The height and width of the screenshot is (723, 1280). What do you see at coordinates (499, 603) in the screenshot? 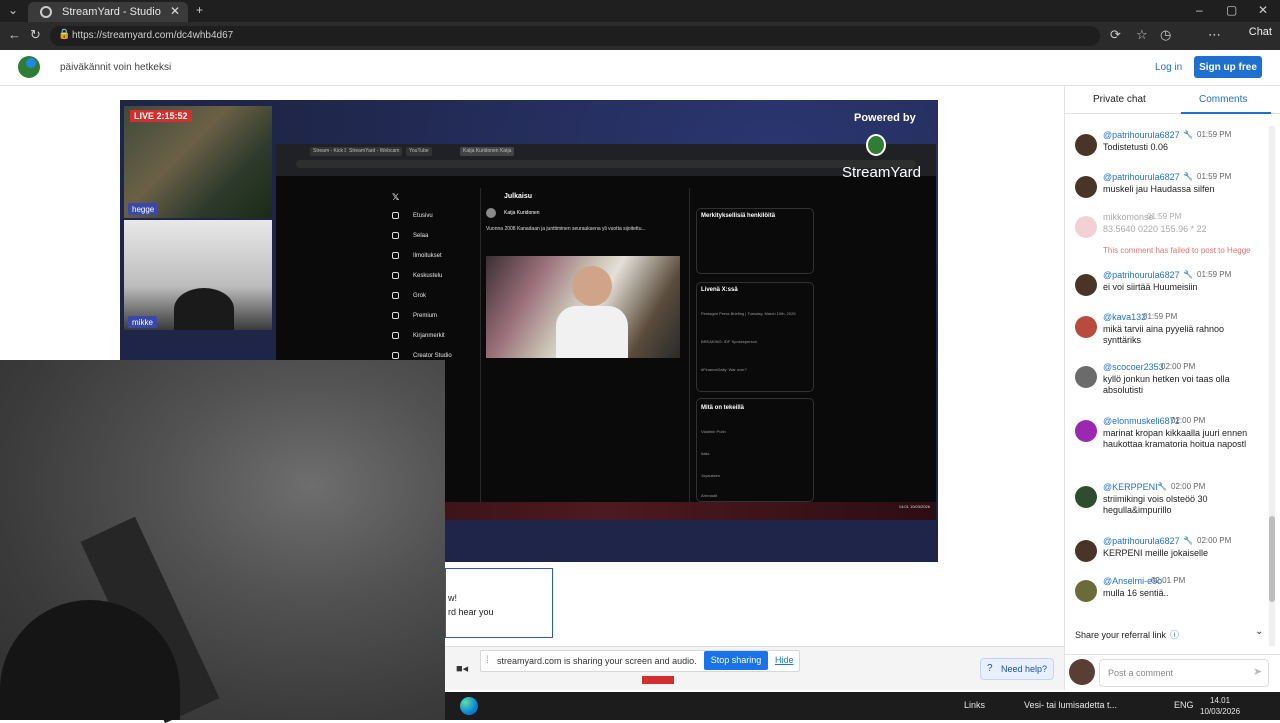
I see `partial-dialog: w! rd hear you` at bounding box center [499, 603].